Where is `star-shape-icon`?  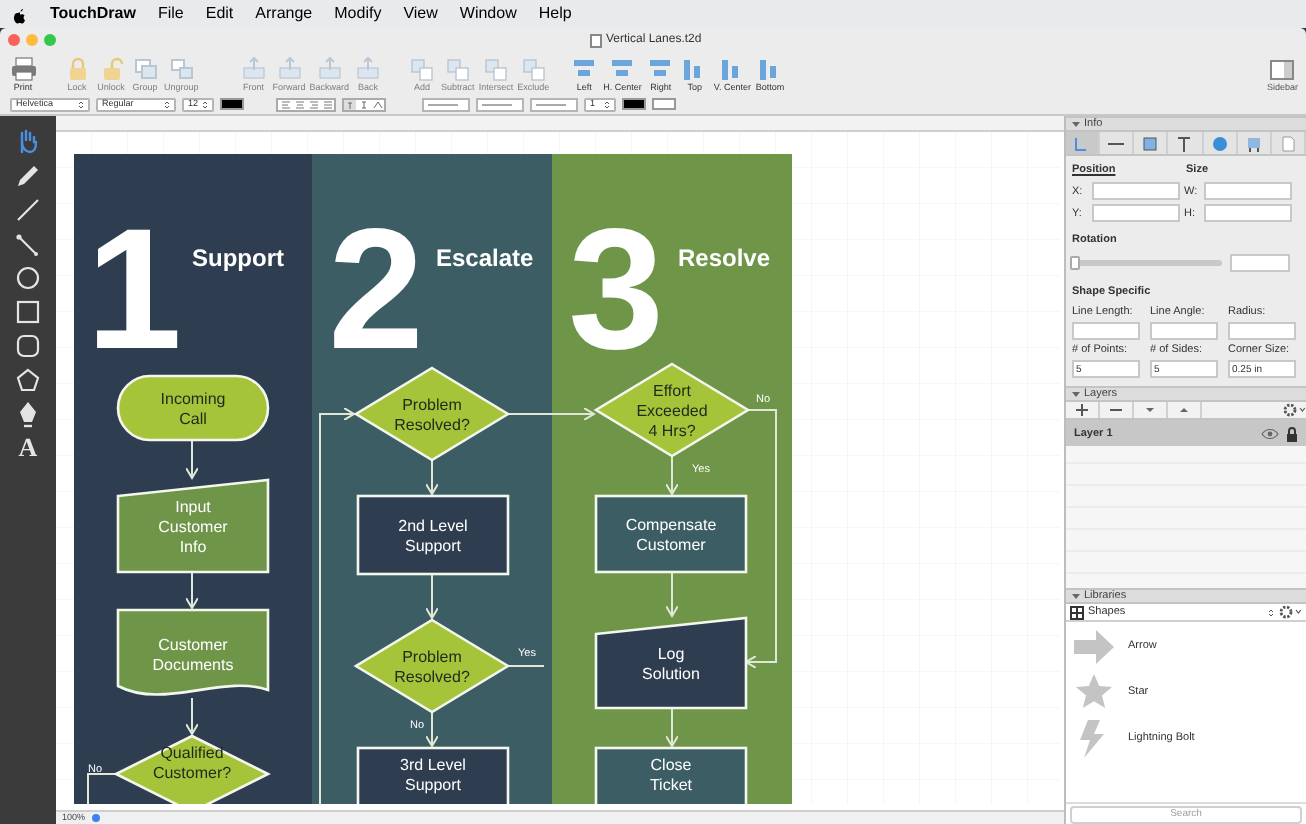
star-shape-icon is located at coordinates (1094, 691).